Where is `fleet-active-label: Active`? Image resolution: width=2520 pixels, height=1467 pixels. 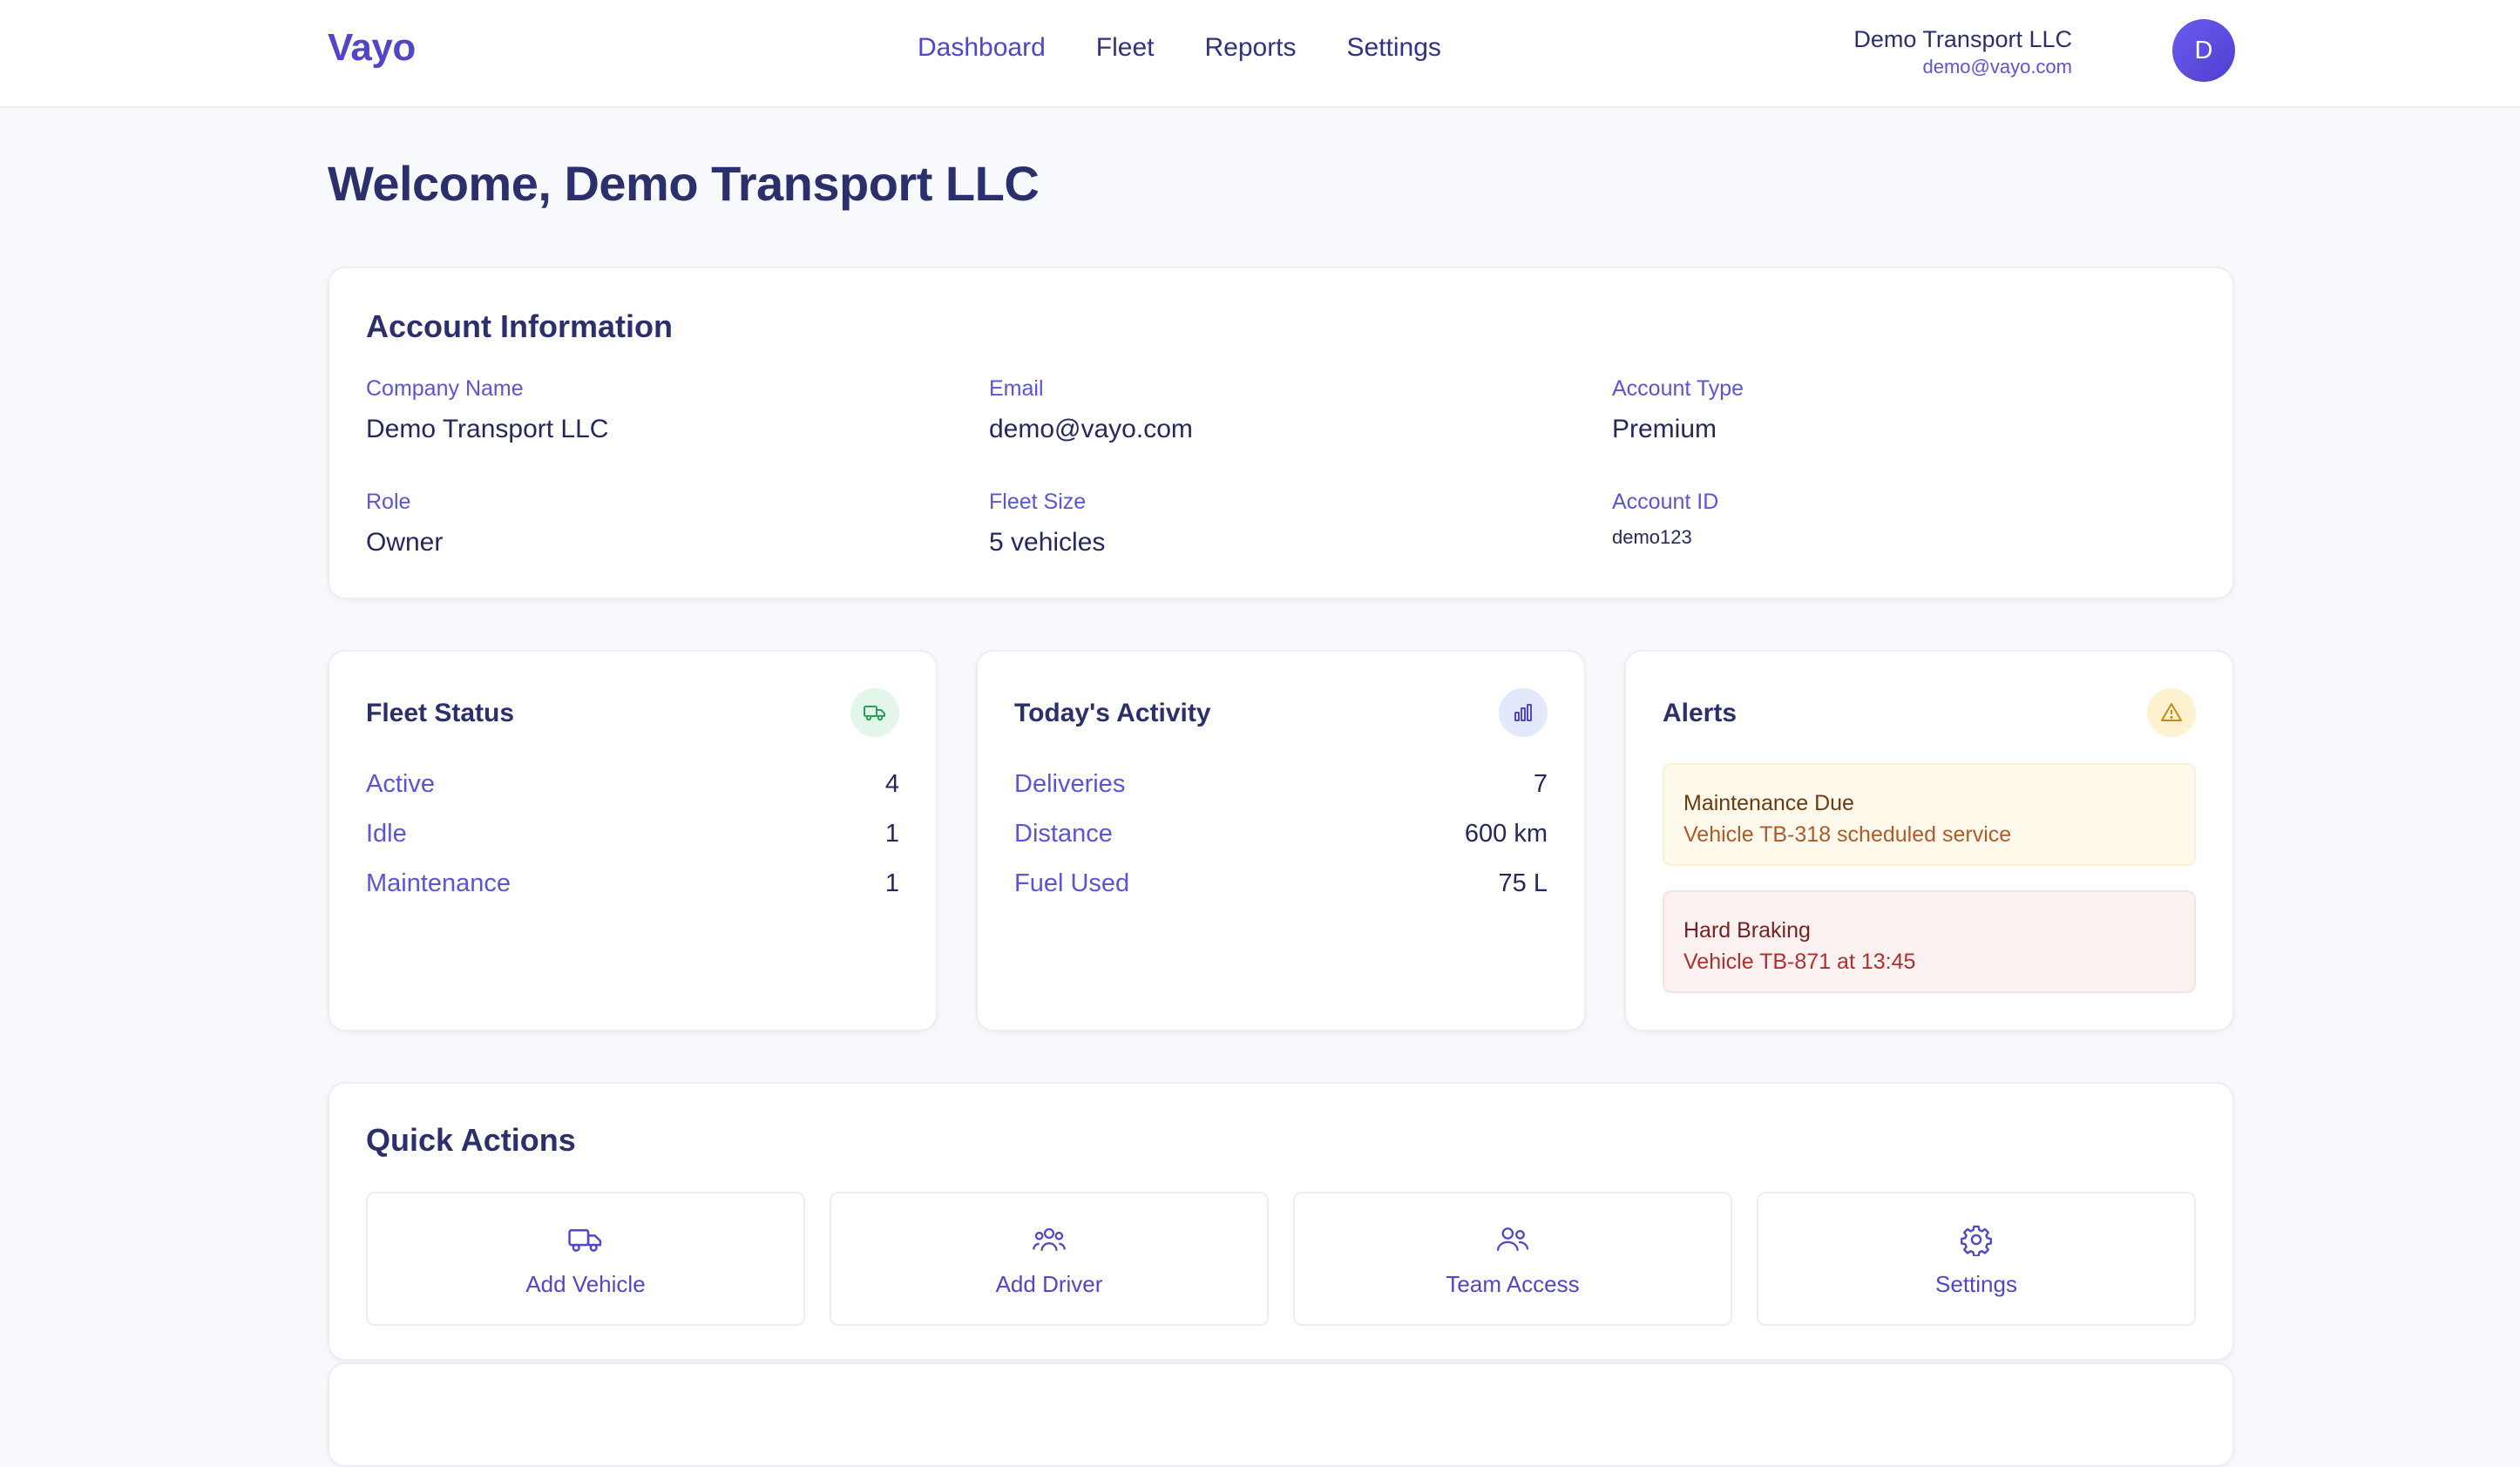 fleet-active-label: Active is located at coordinates (400, 783).